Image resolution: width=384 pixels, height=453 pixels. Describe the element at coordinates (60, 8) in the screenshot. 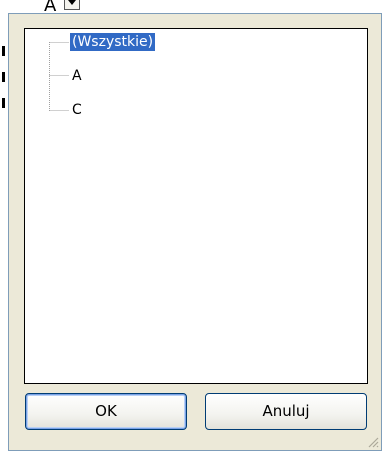

I see `column-header: A` at that location.